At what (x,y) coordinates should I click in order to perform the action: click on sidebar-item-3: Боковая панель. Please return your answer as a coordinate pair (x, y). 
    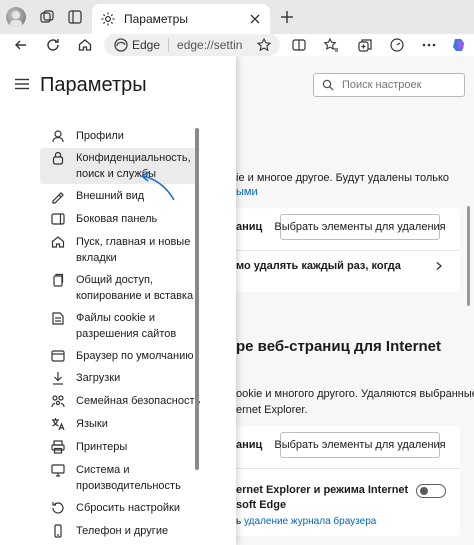
    Looking at the image, I should click on (118, 219).